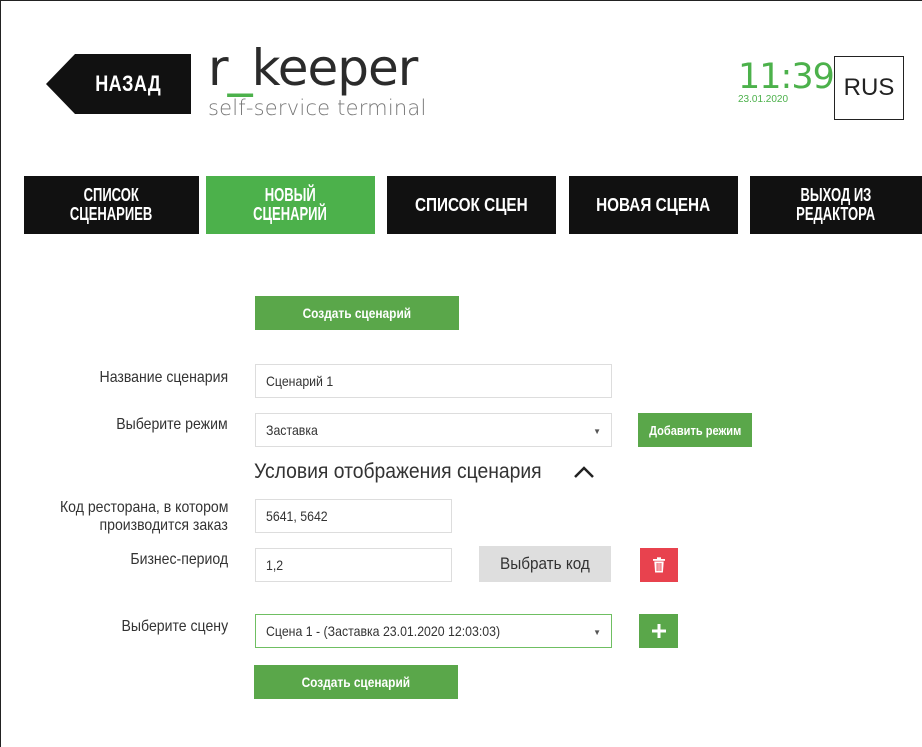  What do you see at coordinates (353, 565) in the screenshot?
I see `business-period-input: 1,2` at bounding box center [353, 565].